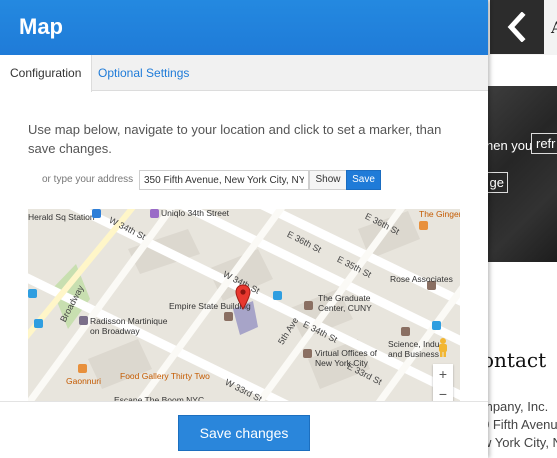 The height and width of the screenshot is (458, 557). Describe the element at coordinates (96, 213) in the screenshot. I see `subway-icon` at that location.